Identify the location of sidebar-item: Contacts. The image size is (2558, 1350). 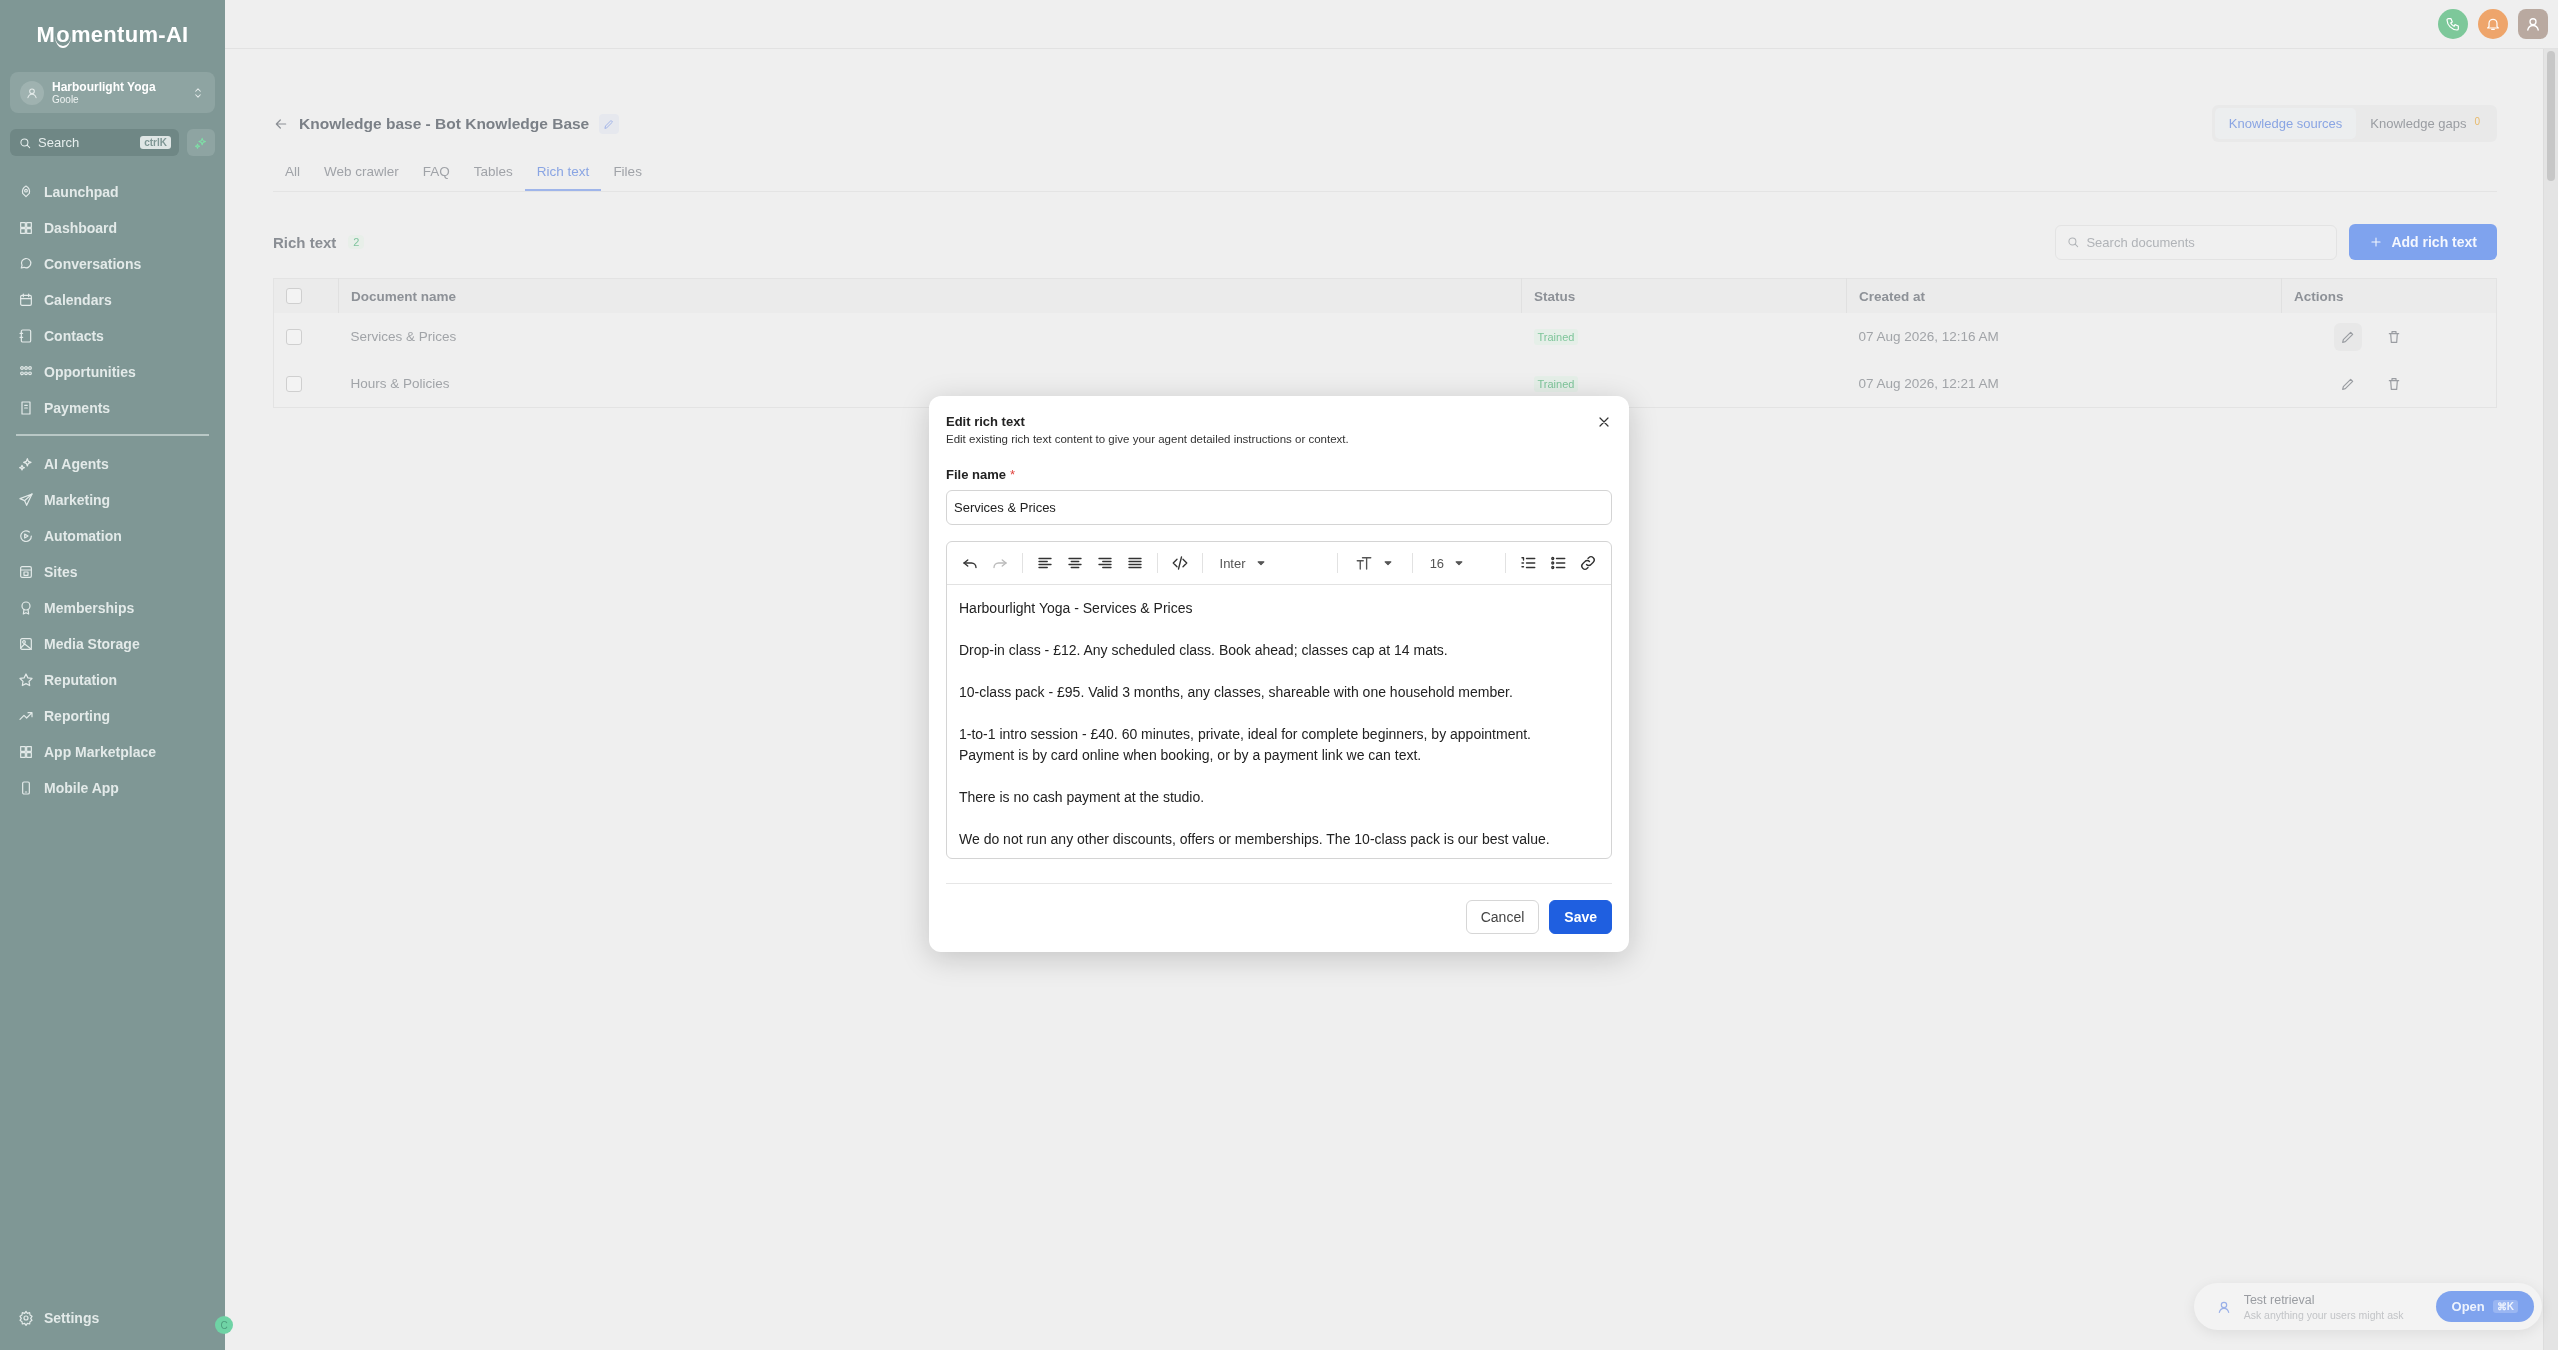
(112, 336).